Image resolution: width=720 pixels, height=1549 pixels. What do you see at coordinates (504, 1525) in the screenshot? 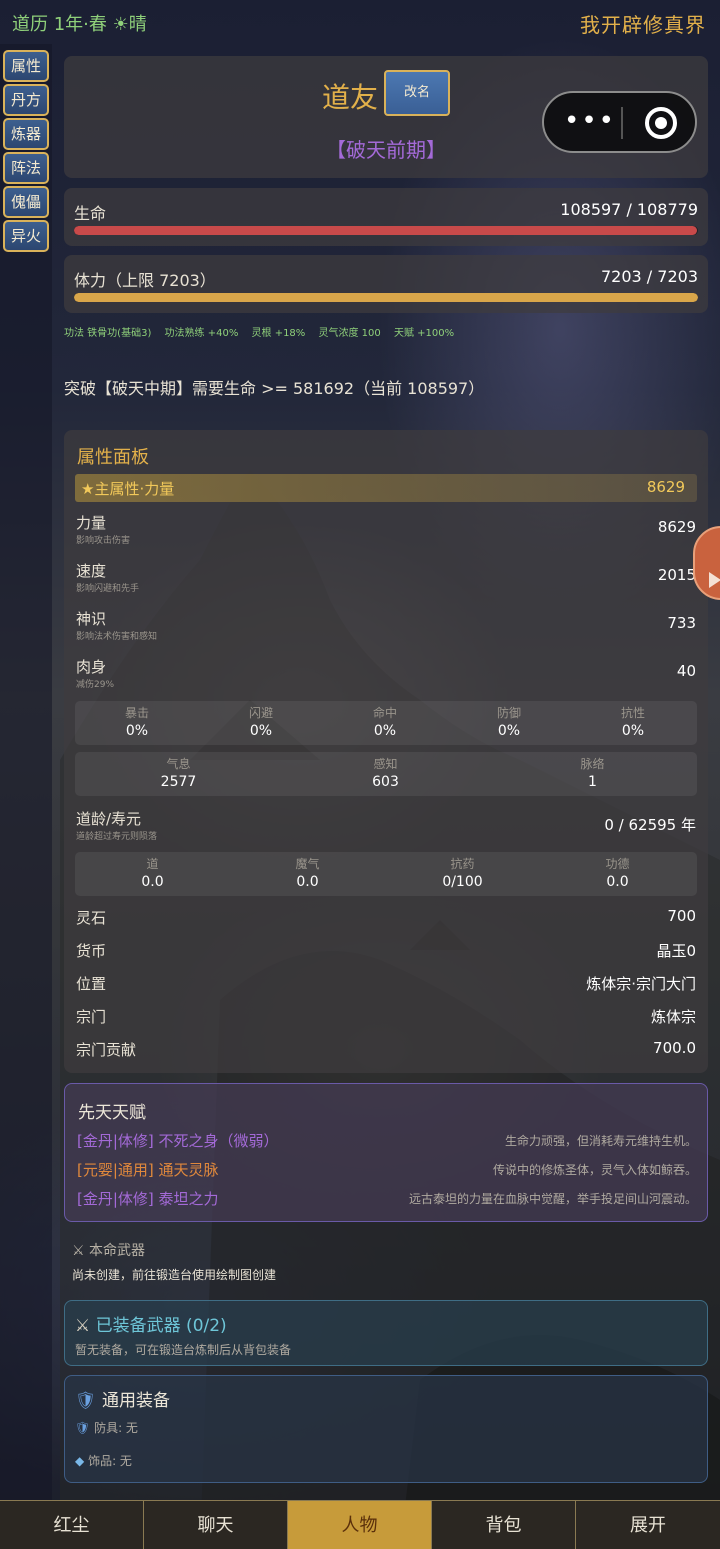
I see `tab-backpack: 背包` at bounding box center [504, 1525].